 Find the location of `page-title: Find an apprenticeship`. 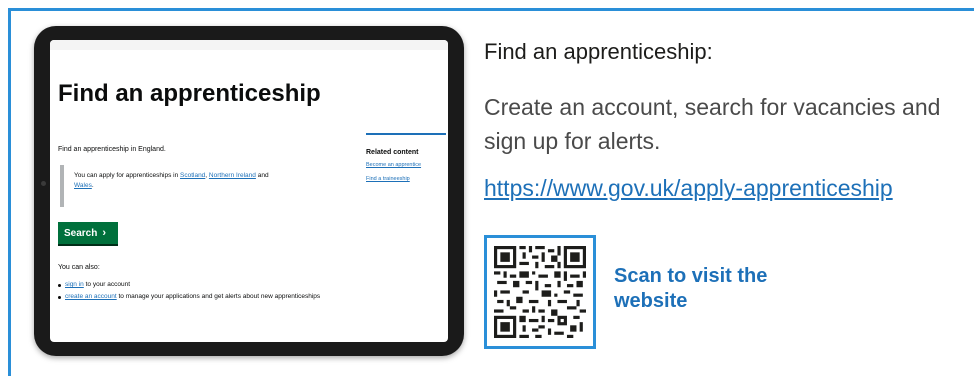

page-title: Find an apprenticeship is located at coordinates (189, 93).